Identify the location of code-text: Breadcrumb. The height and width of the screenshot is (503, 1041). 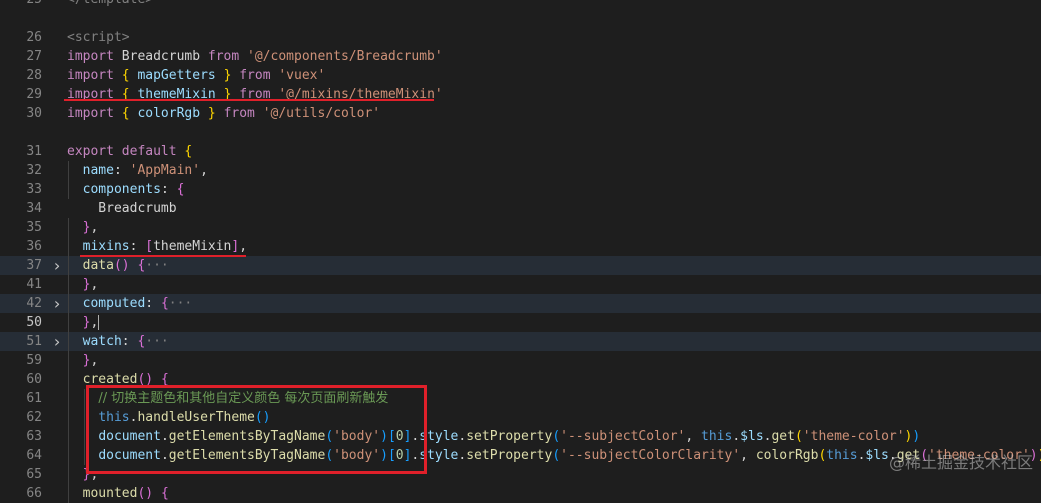
(122, 208).